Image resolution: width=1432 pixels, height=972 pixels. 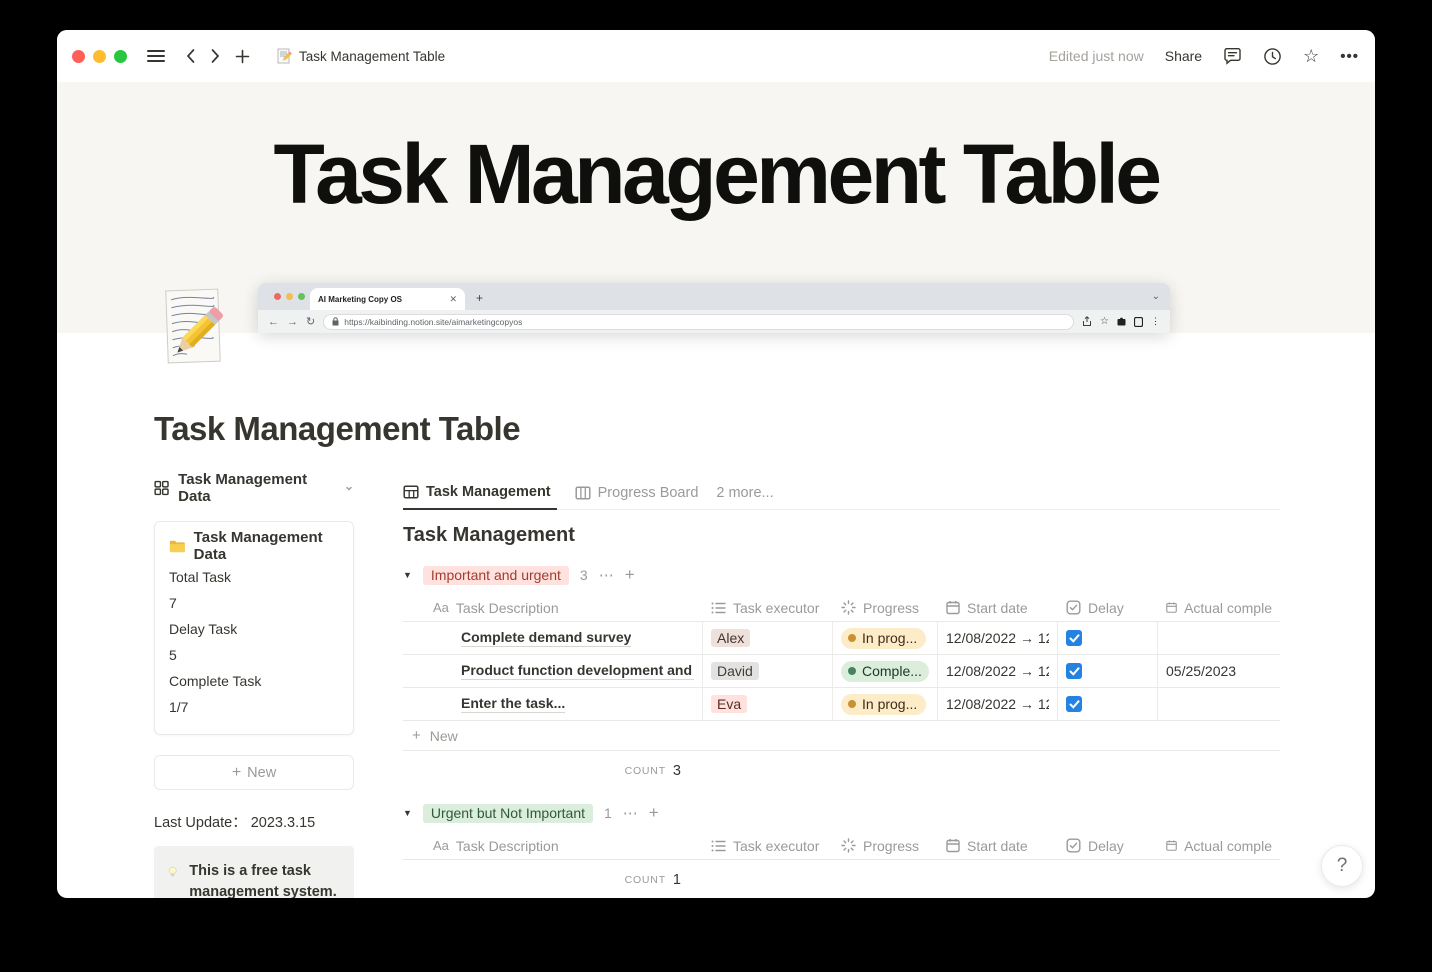 What do you see at coordinates (289, 296) in the screenshot?
I see `browser-traffic-lights` at bounding box center [289, 296].